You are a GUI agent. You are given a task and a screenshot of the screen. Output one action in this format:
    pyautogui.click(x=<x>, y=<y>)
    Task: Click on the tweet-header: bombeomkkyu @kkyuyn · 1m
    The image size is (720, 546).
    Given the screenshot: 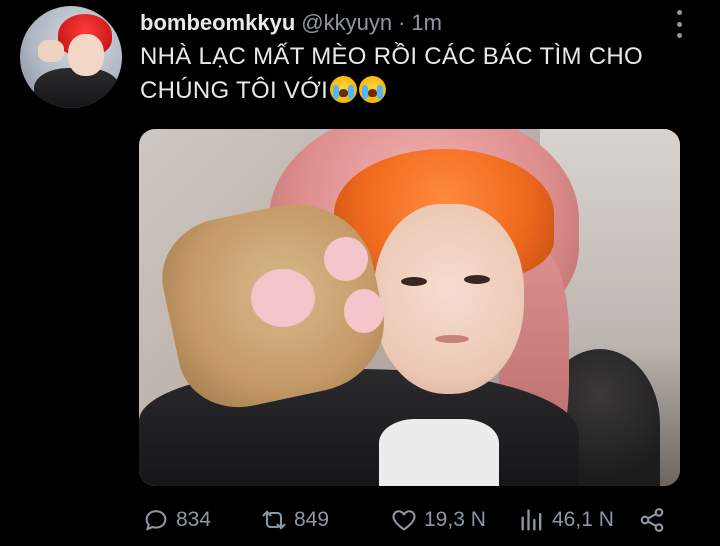 What is the action you would take?
    pyautogui.click(x=291, y=23)
    